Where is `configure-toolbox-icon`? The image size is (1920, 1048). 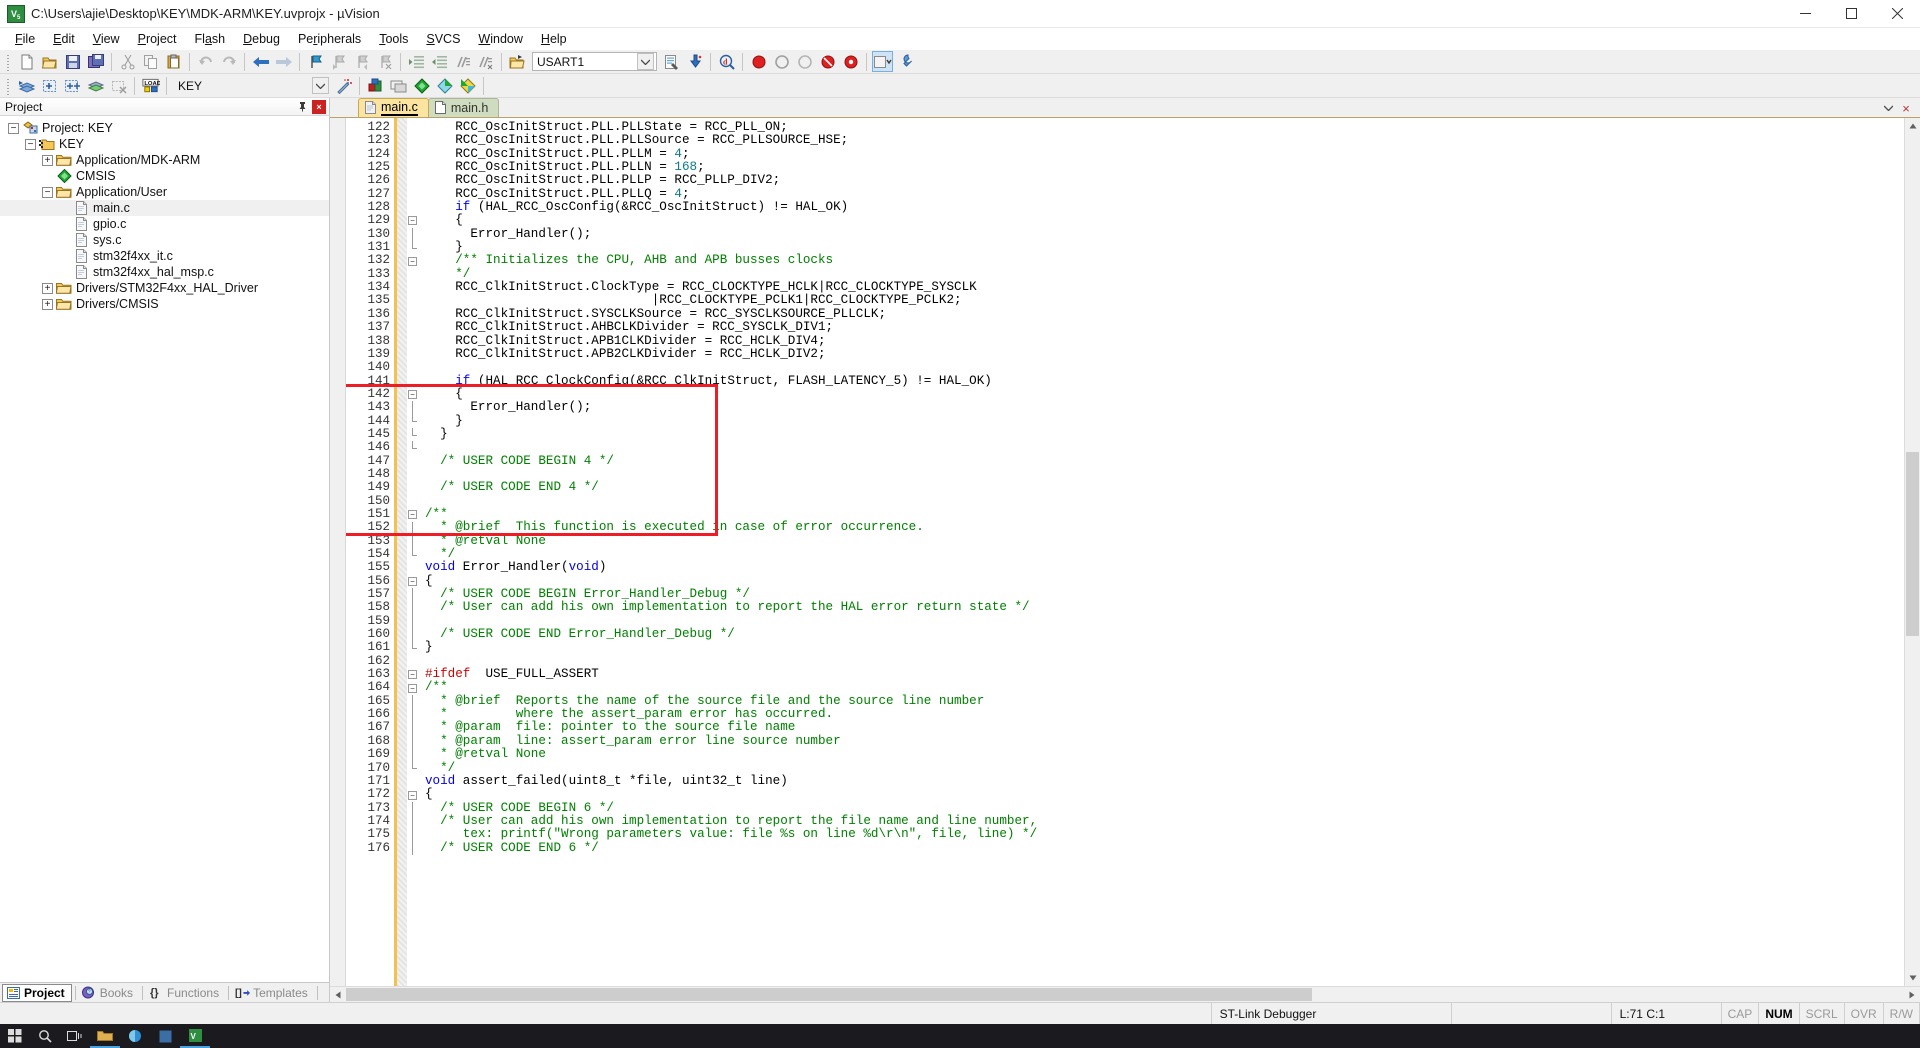
configure-toolbox-icon is located at coordinates (882, 61).